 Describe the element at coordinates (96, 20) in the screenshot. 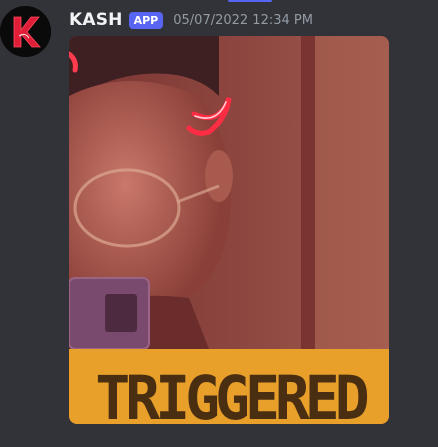

I see `author-username: KASH` at that location.